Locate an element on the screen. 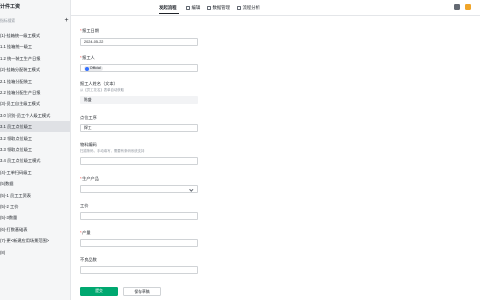  reporter-field: Official is located at coordinates (139, 68).